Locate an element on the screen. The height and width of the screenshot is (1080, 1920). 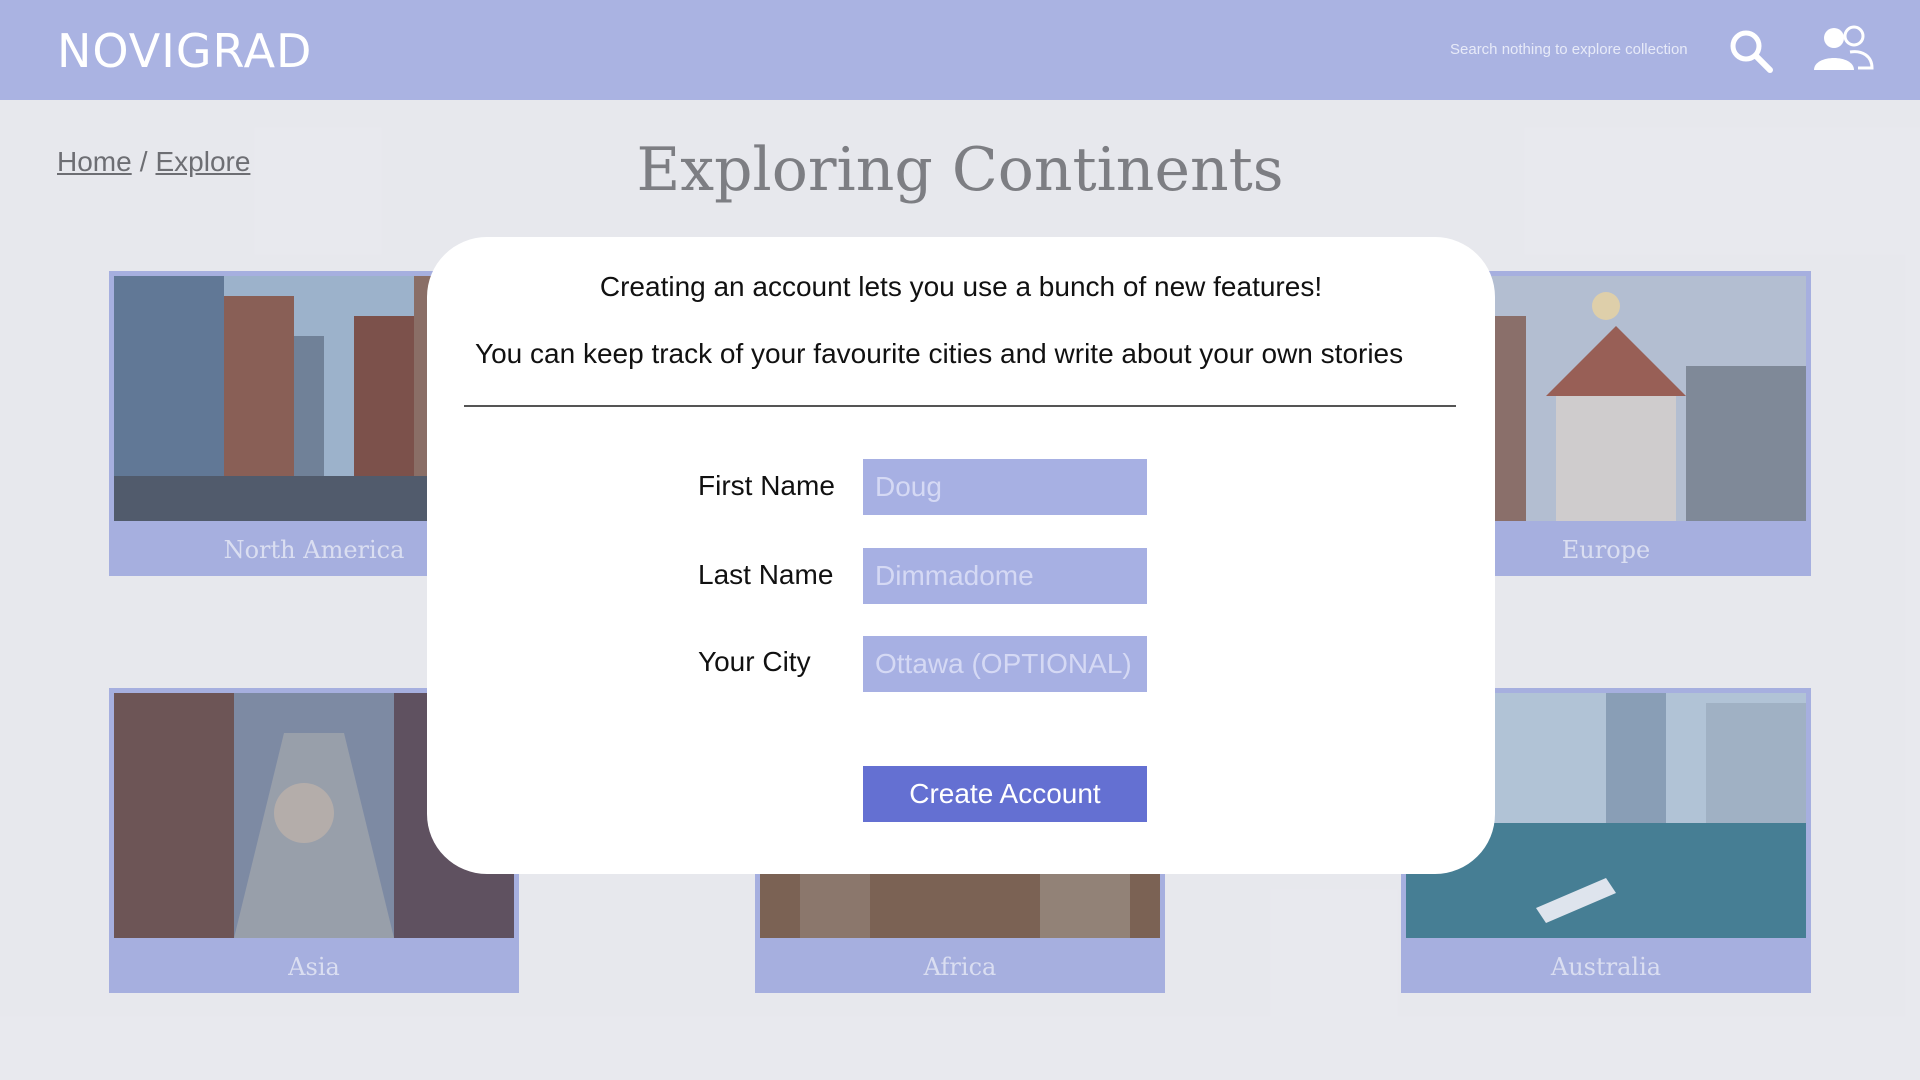
users-icon is located at coordinates (1842, 48).